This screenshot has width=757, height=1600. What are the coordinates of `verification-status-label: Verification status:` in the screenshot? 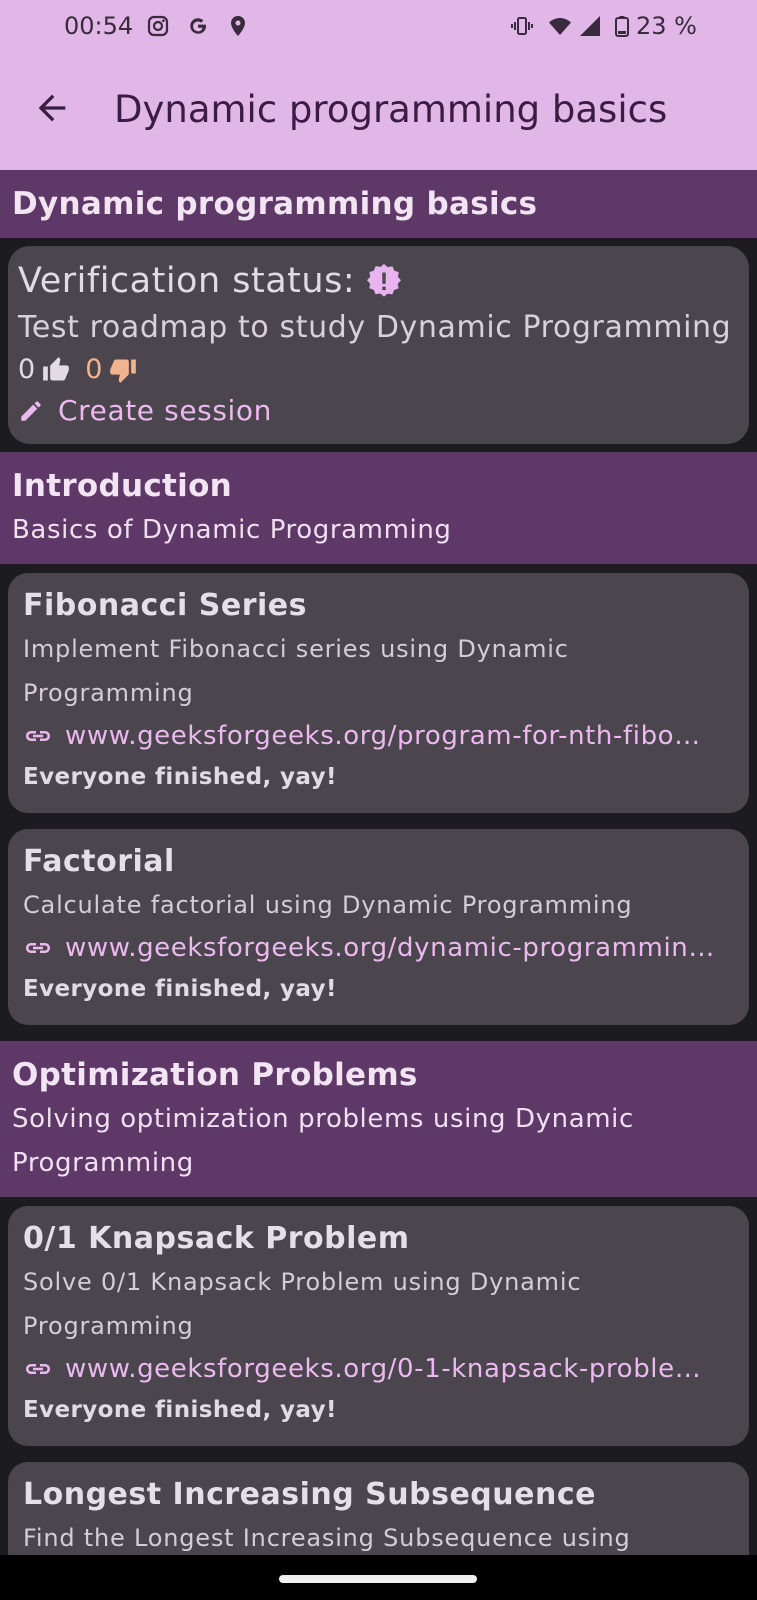 It's located at (187, 281).